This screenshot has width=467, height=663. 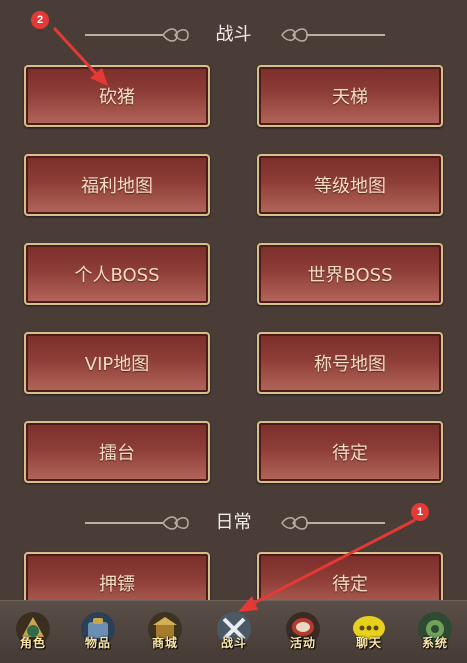 What do you see at coordinates (435, 632) in the screenshot?
I see `nav-system: 系统` at bounding box center [435, 632].